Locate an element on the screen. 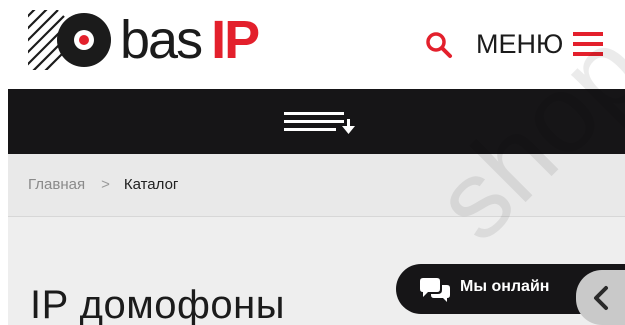 This screenshot has height=325, width=625. logo-text-bas: bas is located at coordinates (161, 40).